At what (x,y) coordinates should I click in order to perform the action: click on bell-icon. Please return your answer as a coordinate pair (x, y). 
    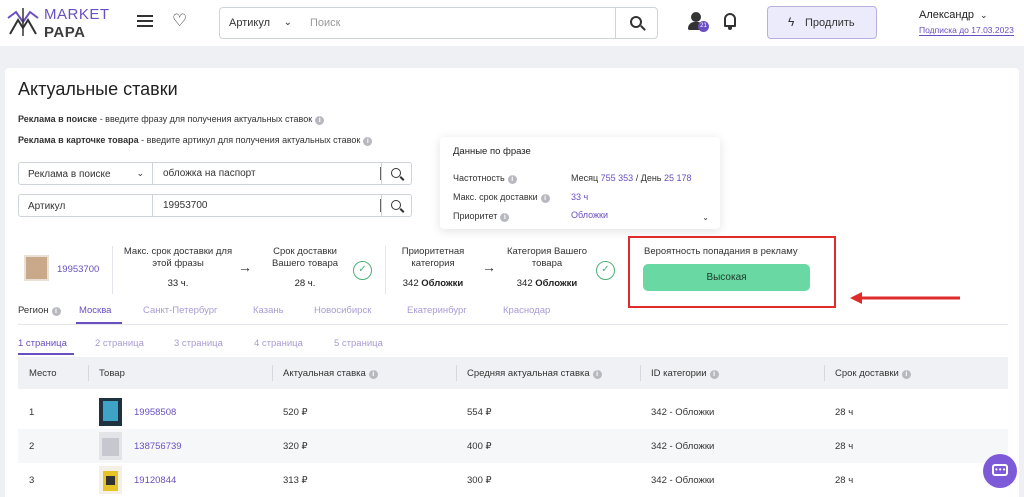
    Looking at the image, I should click on (730, 21).